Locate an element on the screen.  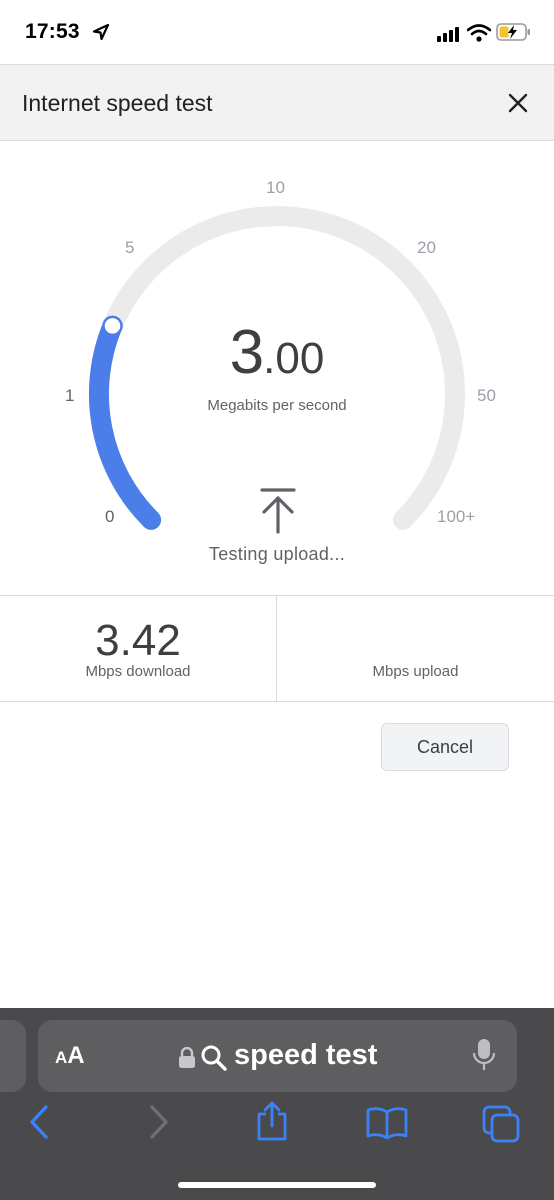
close-icon is located at coordinates (518, 103).